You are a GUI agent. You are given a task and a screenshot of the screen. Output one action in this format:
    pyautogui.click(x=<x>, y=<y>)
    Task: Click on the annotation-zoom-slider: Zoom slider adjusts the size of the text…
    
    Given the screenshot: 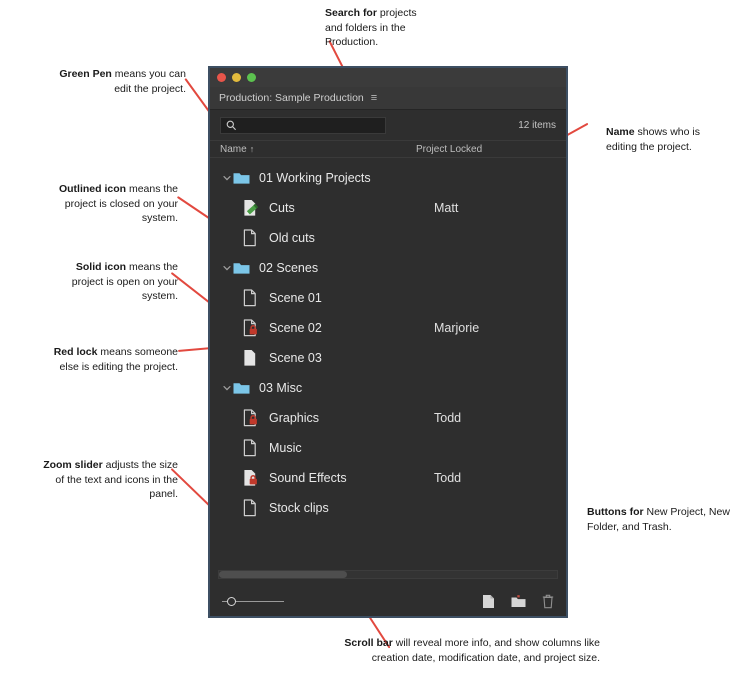 What is the action you would take?
    pyautogui.click(x=110, y=480)
    